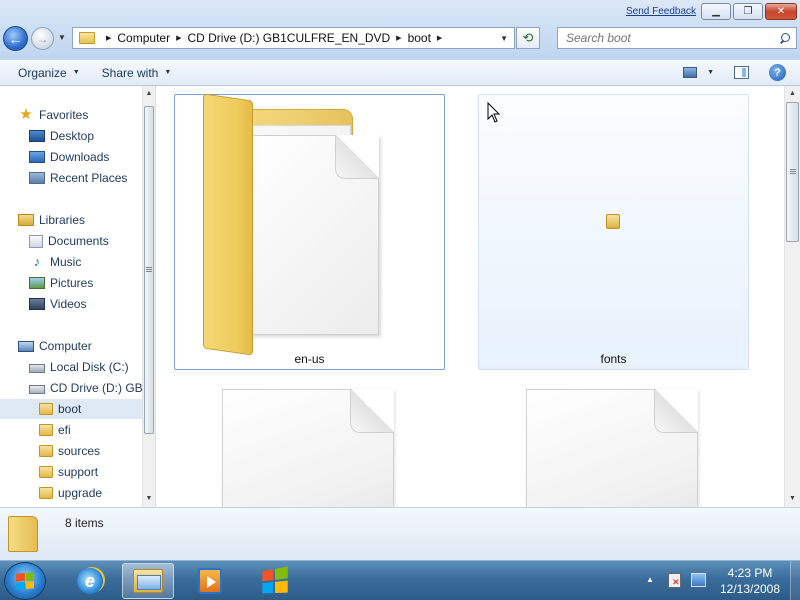 This screenshot has width=800, height=600. What do you see at coordinates (795, 580) in the screenshot?
I see `show-desktop-button` at bounding box center [795, 580].